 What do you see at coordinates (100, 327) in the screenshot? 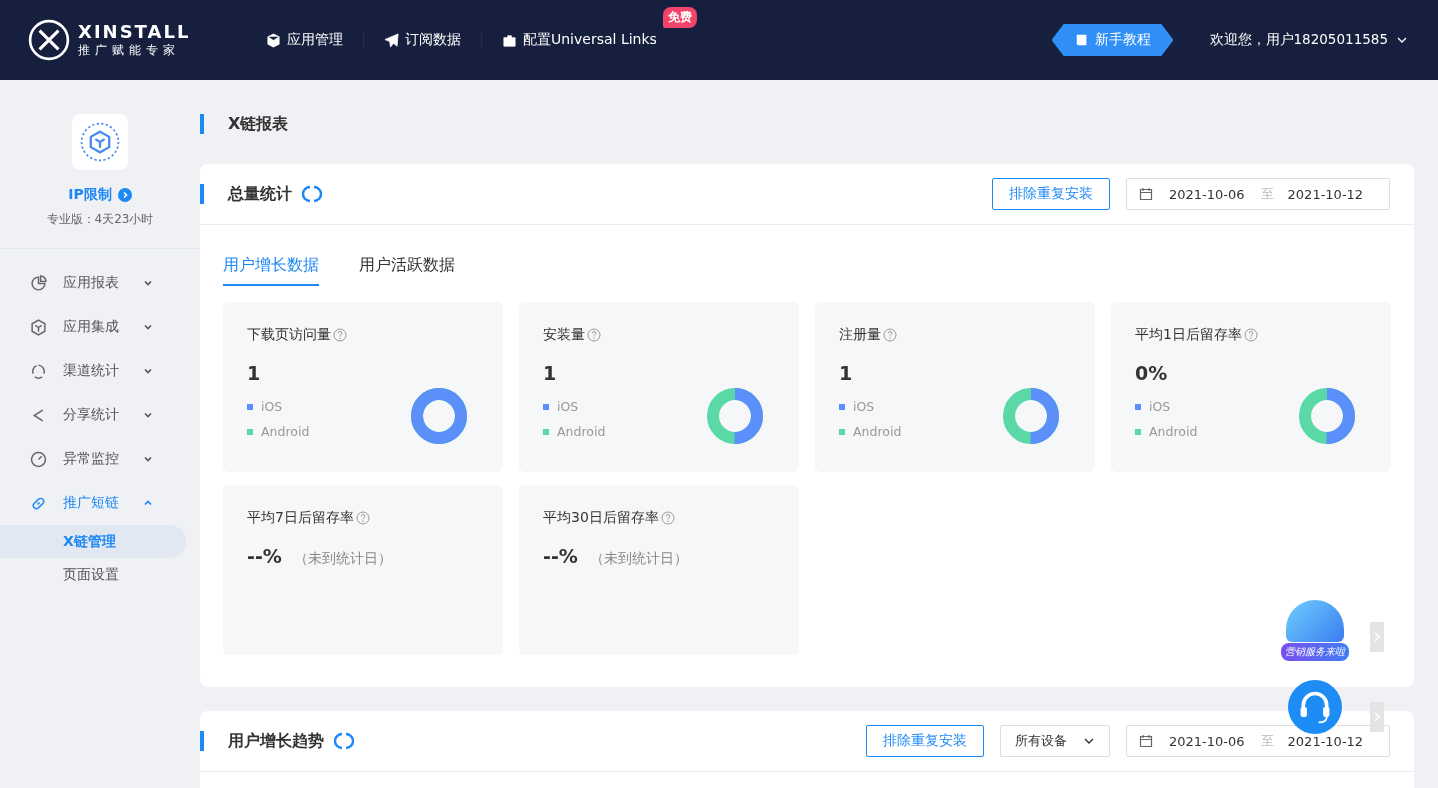
I see `sidebar-item: 应用集成` at bounding box center [100, 327].